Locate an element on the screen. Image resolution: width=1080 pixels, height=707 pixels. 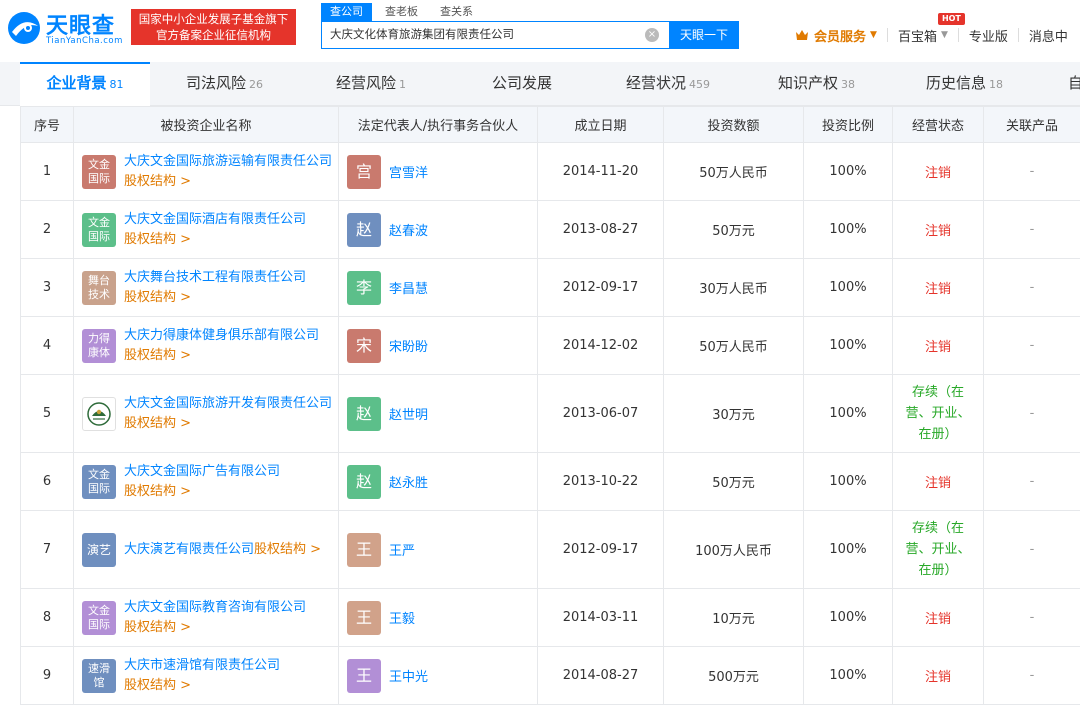
cell-legal-rep: 王王毅 is located at coordinates (438, 617).